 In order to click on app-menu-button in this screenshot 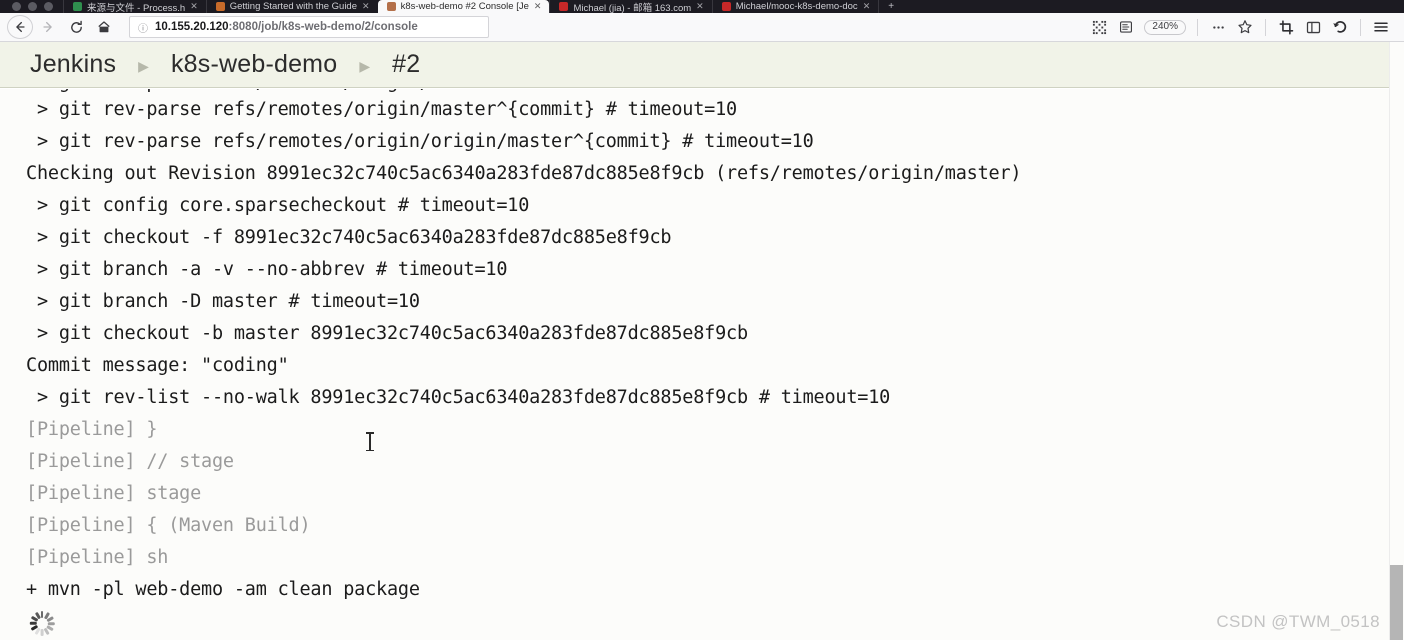, I will do `click(1381, 27)`.